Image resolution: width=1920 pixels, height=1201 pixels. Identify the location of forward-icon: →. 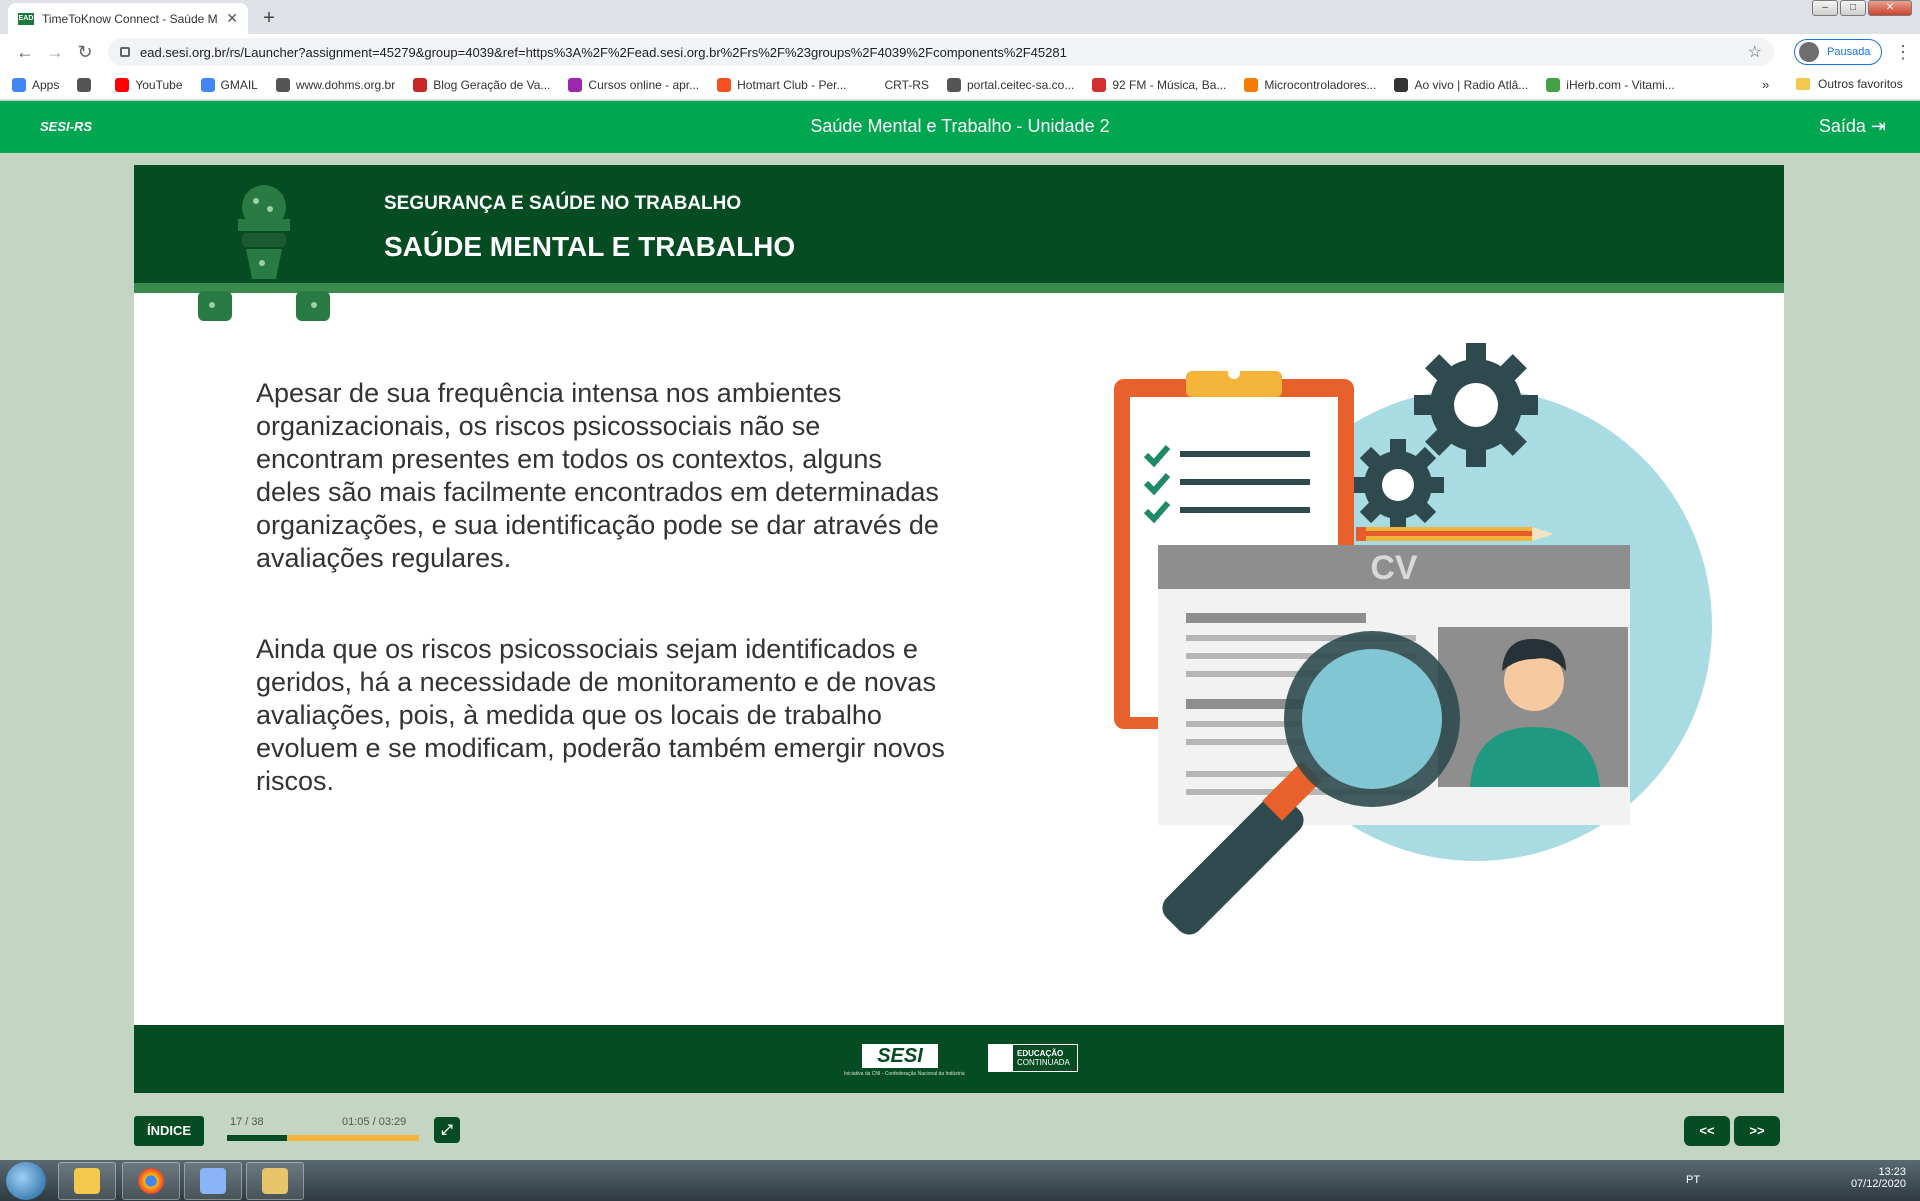
(55, 52).